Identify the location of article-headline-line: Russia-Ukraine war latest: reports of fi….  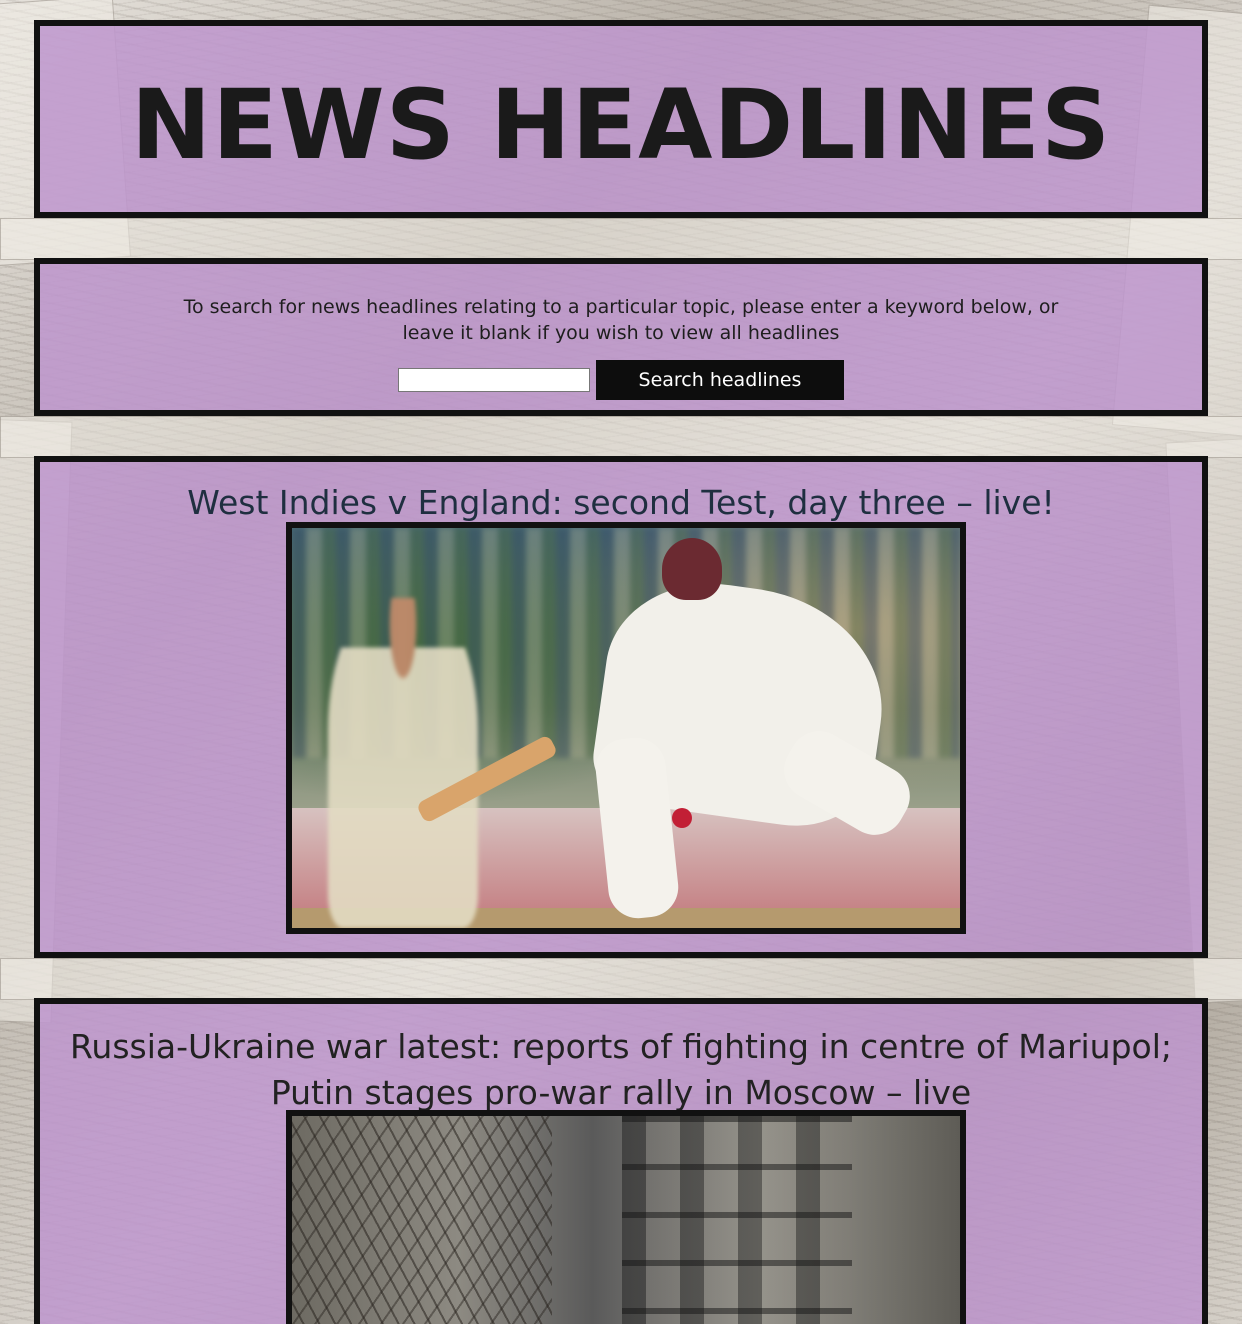
(621, 1046).